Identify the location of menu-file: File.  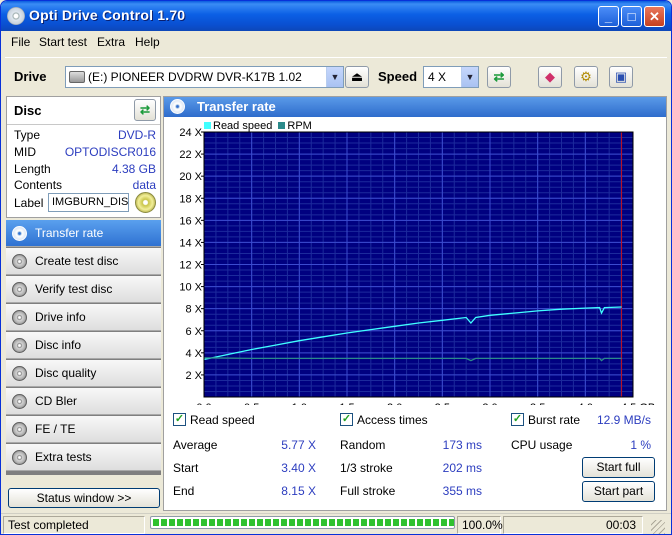
(20, 42).